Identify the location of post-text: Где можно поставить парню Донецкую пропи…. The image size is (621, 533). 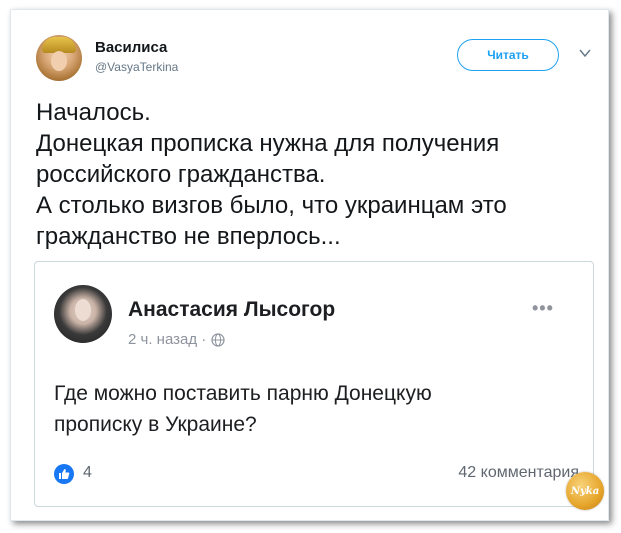
(243, 409).